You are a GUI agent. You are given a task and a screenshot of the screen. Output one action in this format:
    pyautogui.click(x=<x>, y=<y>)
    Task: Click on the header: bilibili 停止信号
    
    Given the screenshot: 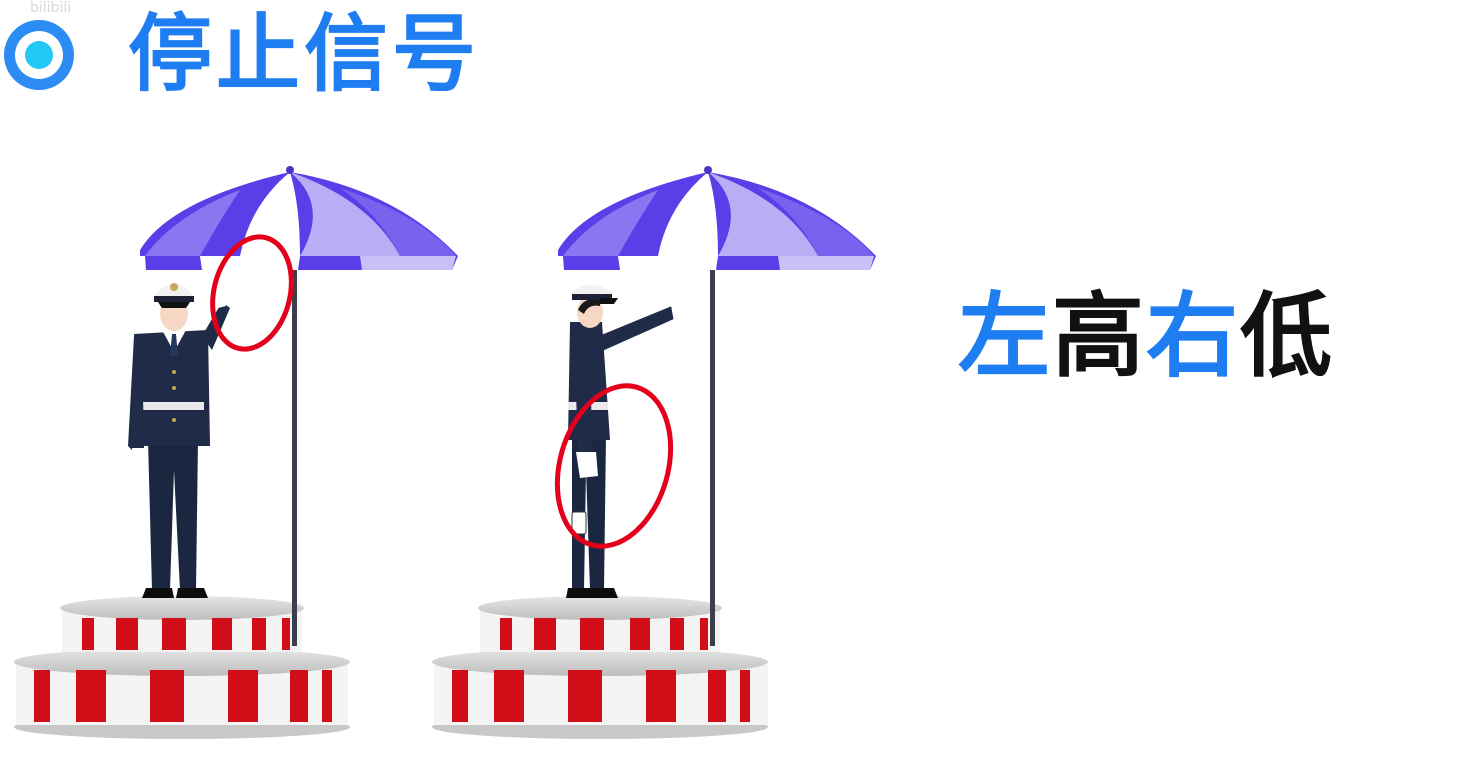 What is the action you would take?
    pyautogui.click(x=300, y=55)
    